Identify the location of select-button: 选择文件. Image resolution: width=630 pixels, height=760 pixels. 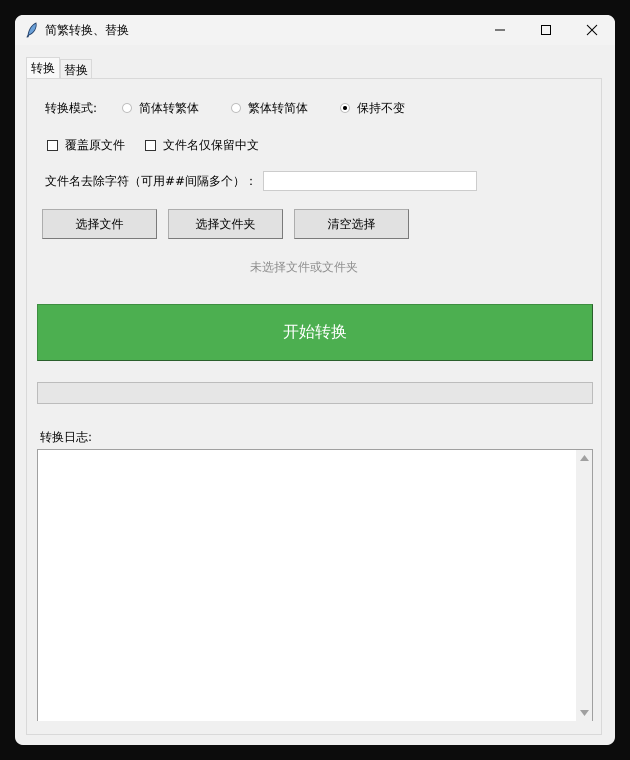
(99, 224).